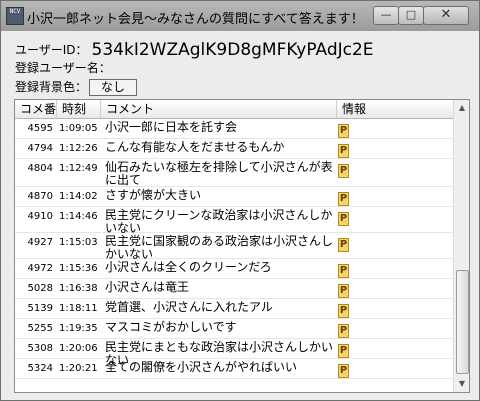 The image size is (480, 401). I want to click on comment-time: 1:12:26, so click(78, 148).